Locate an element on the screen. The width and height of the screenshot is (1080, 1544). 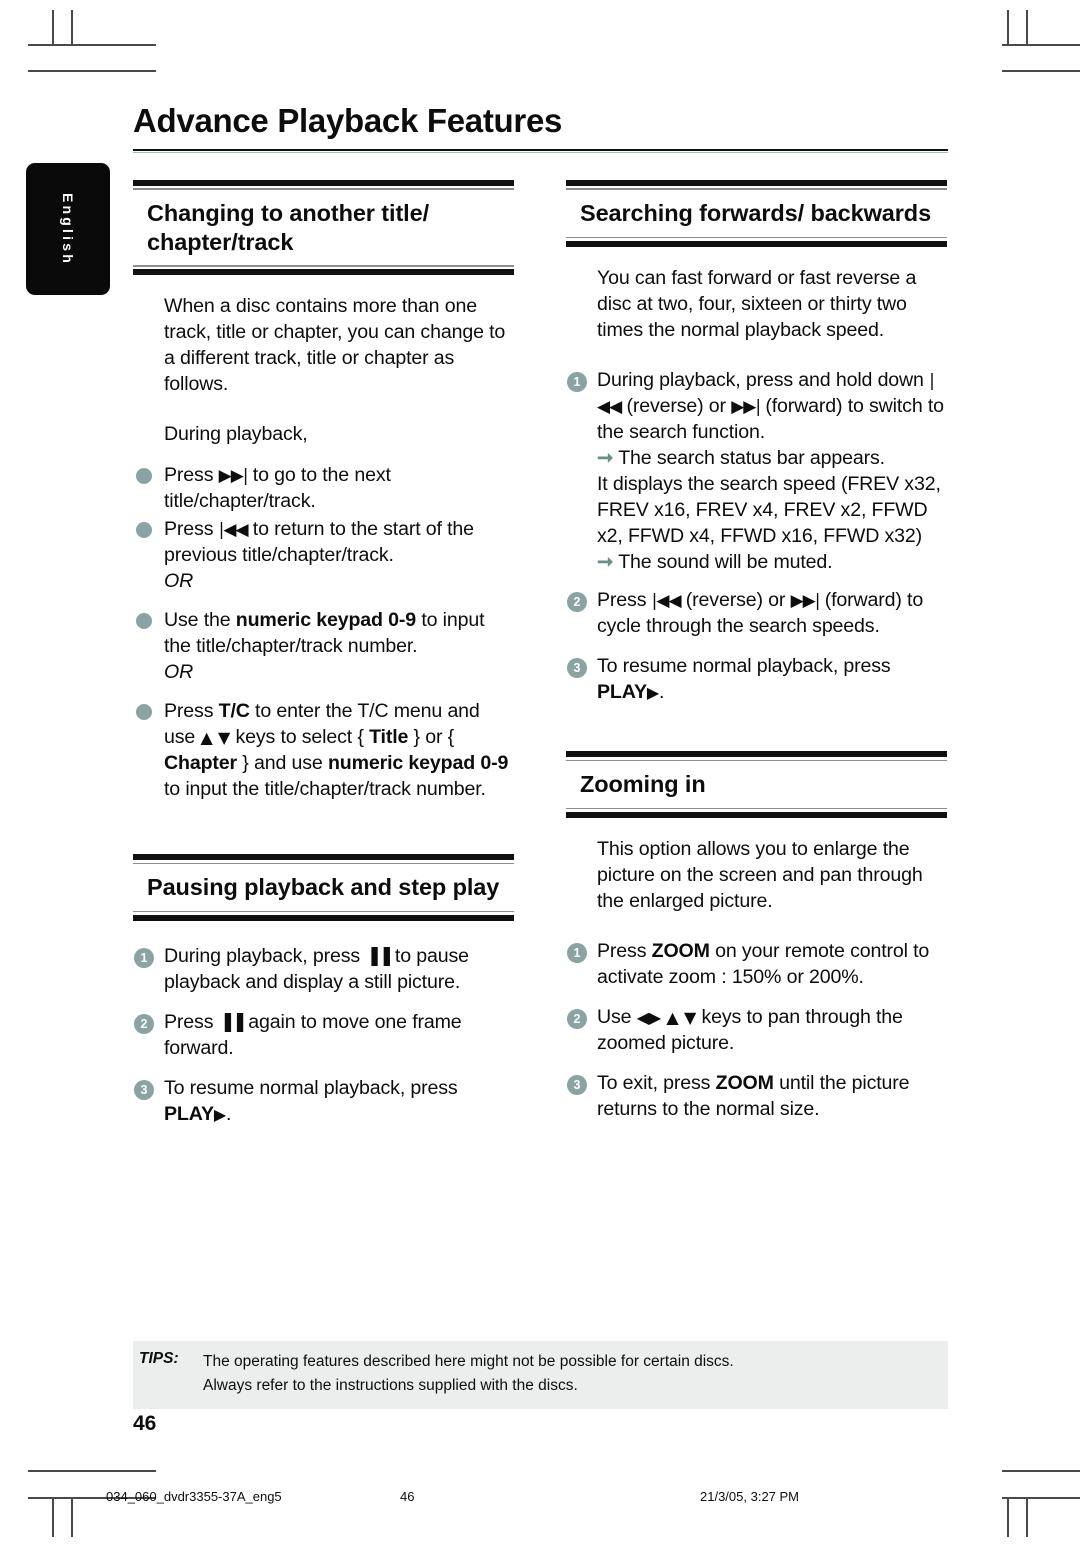
next-track-icon: ▶▶| is located at coordinates (233, 475).